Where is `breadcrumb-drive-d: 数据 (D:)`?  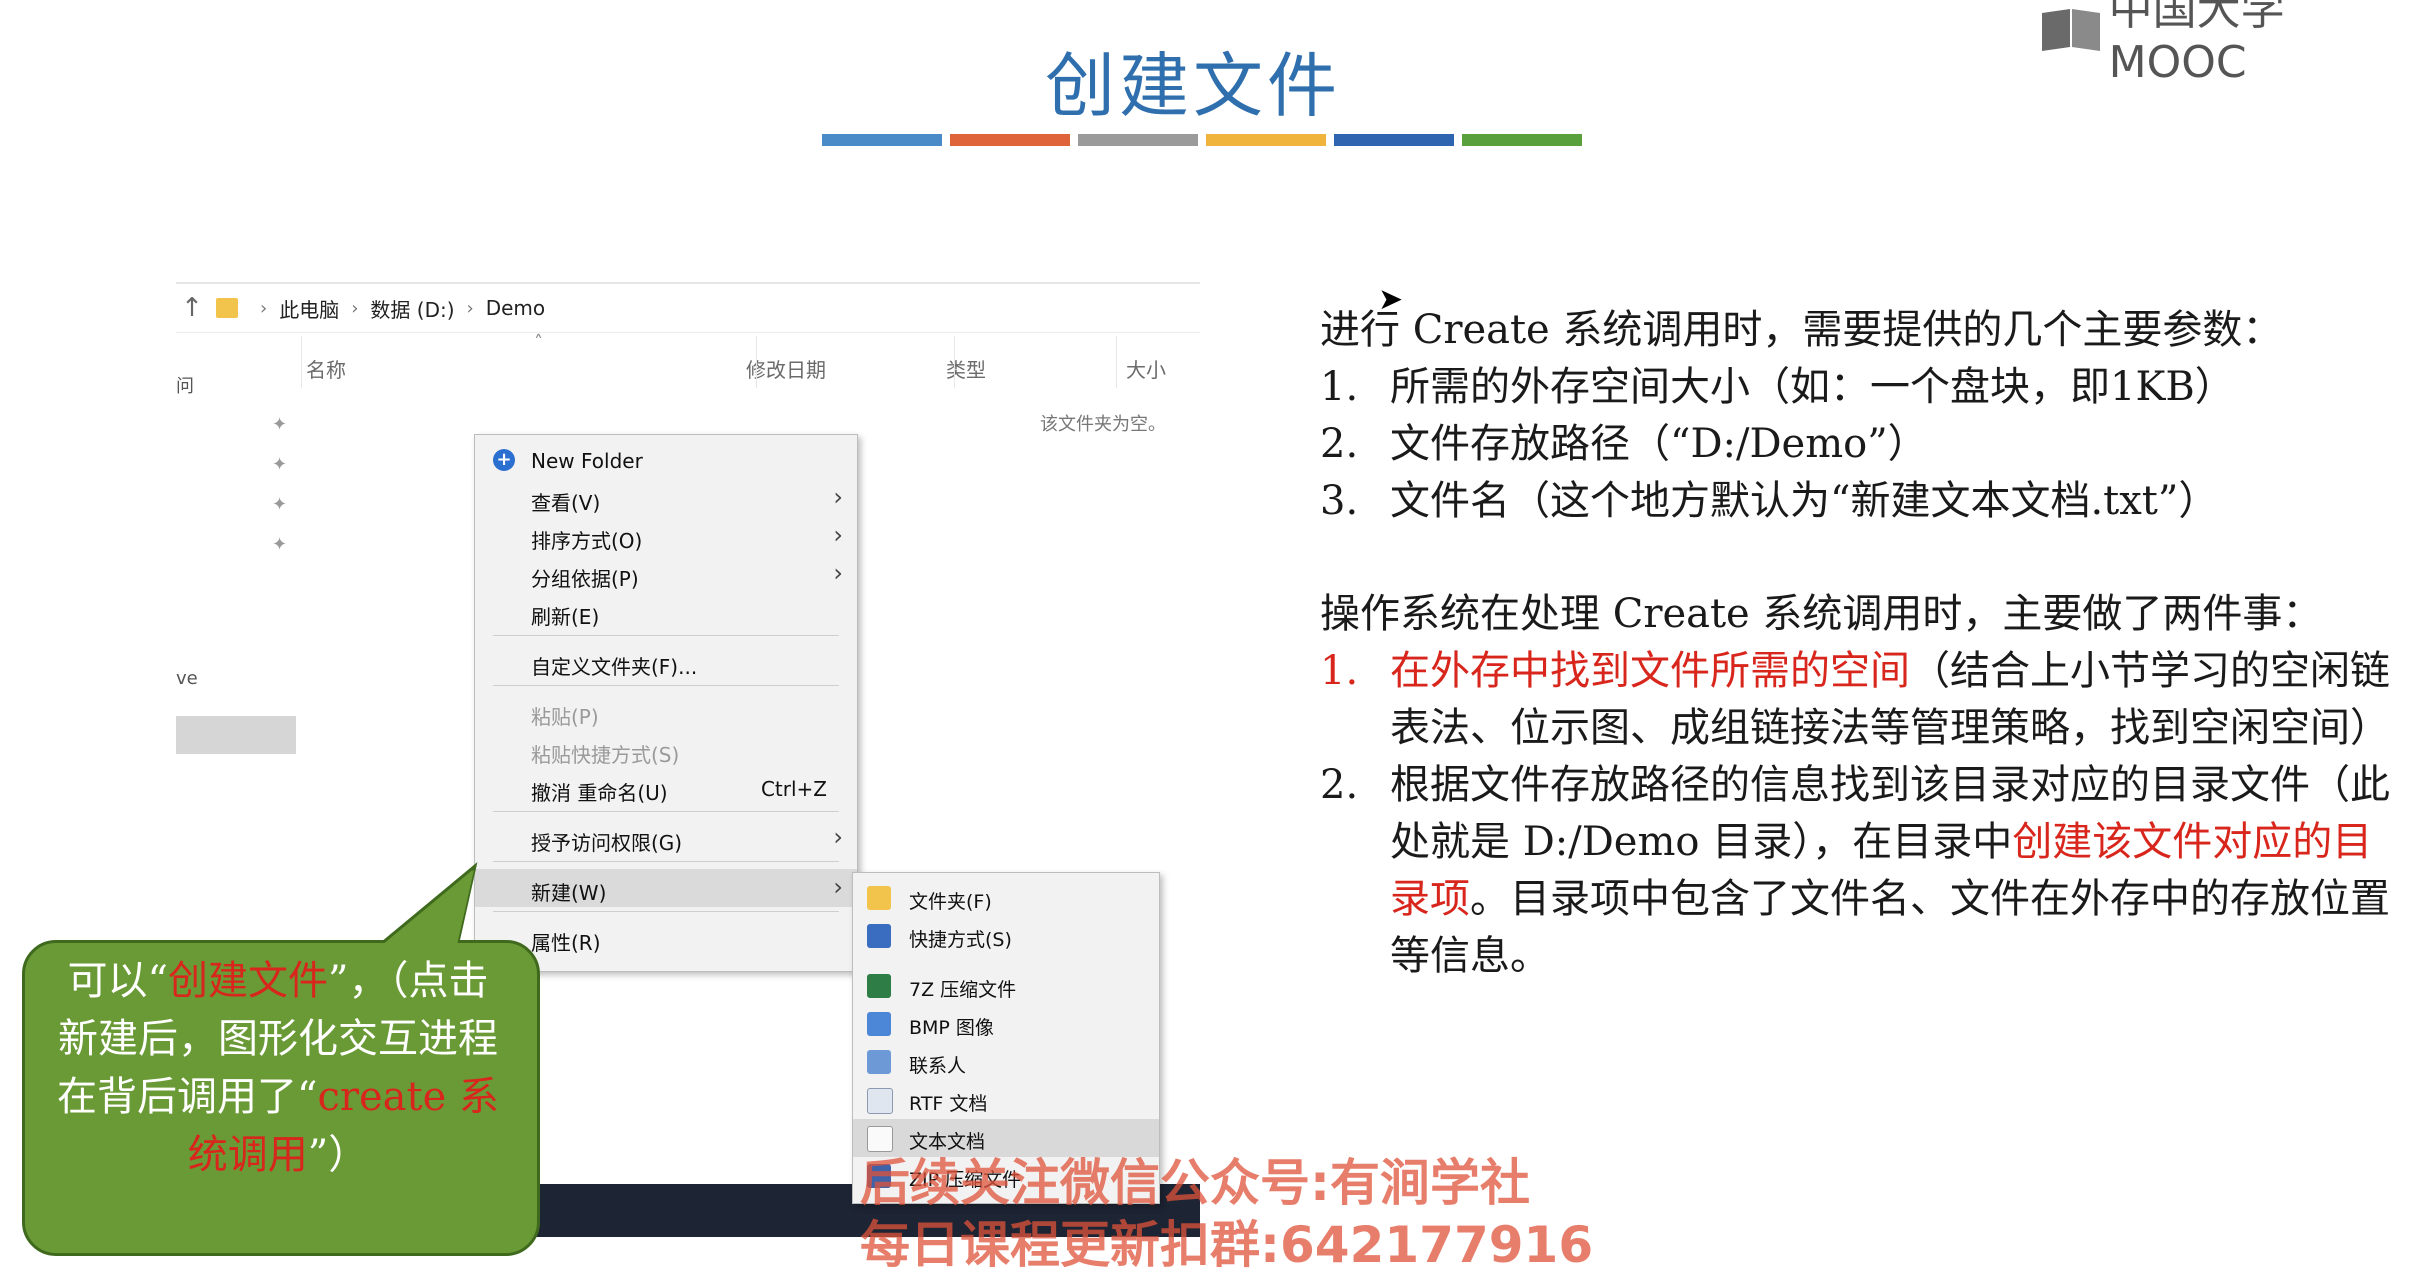 breadcrumb-drive-d: 数据 (D:) is located at coordinates (412, 308).